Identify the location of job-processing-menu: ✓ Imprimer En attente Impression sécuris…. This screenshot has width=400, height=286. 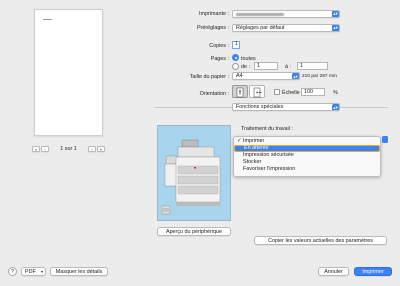
(307, 156).